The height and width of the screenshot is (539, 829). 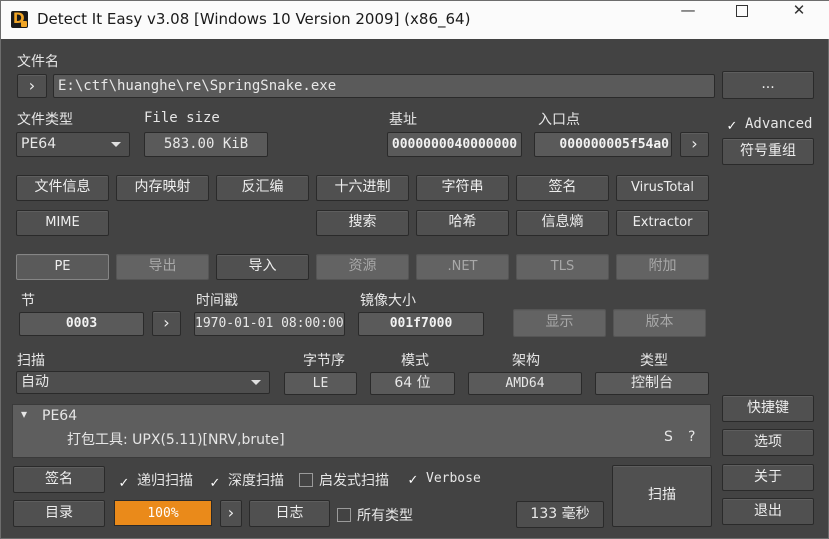 What do you see at coordinates (38, 62) in the screenshot?
I see `file-name-label: 文件名` at bounding box center [38, 62].